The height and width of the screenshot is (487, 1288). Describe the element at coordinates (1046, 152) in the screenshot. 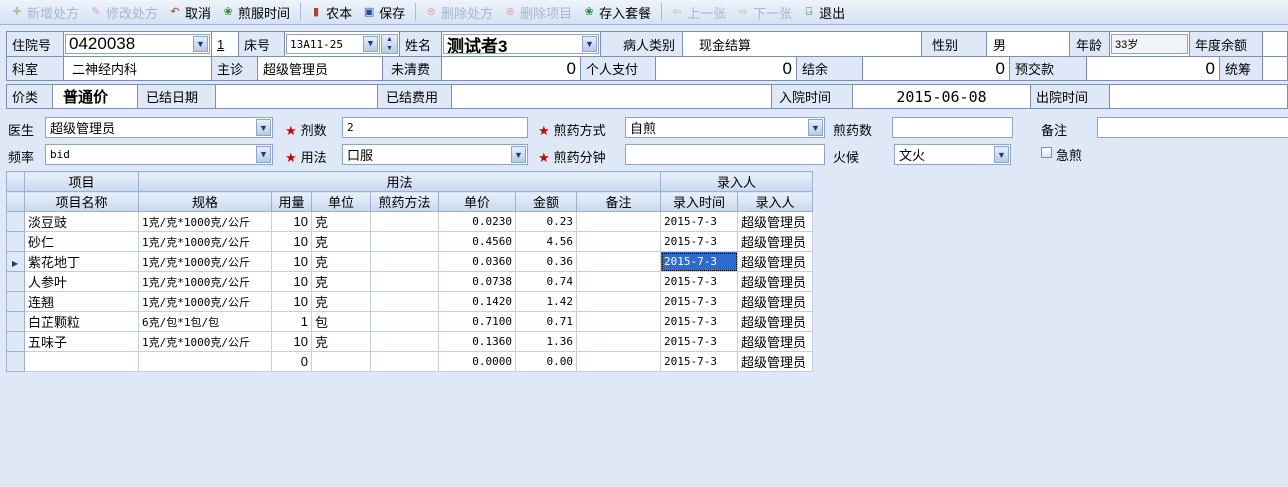

I see `urgent-checkbox` at that location.